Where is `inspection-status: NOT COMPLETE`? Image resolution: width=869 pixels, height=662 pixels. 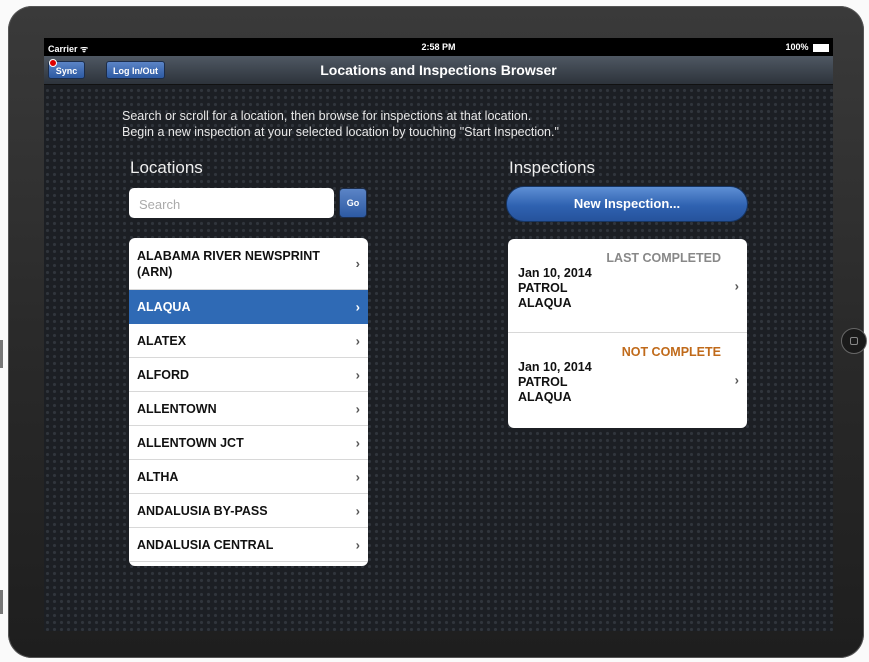
inspection-status: NOT COMPLETE is located at coordinates (671, 352).